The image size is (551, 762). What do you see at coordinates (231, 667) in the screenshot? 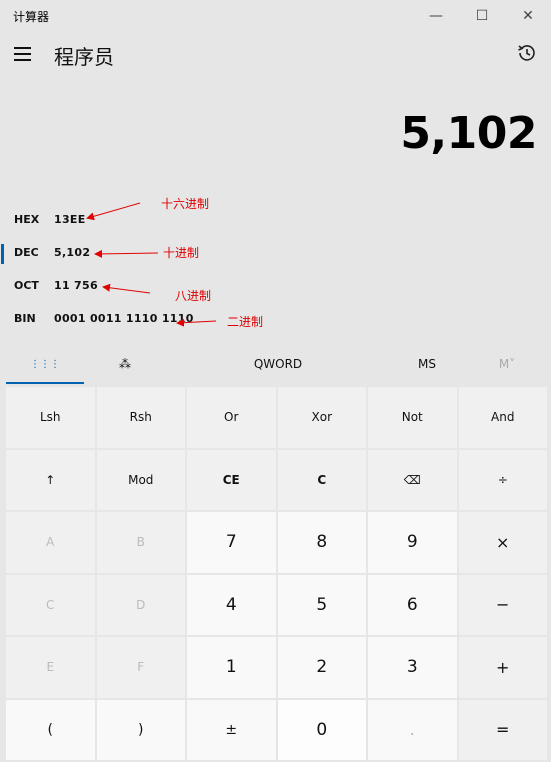
I see `key-1: 1` at bounding box center [231, 667].